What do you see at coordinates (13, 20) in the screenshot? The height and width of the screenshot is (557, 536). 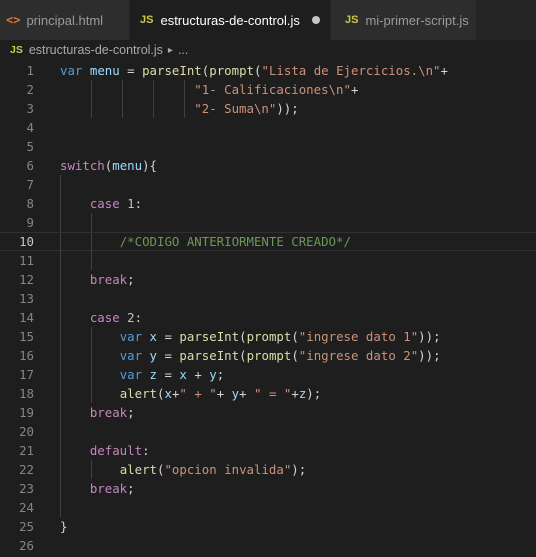 I see `html-icon: <>` at bounding box center [13, 20].